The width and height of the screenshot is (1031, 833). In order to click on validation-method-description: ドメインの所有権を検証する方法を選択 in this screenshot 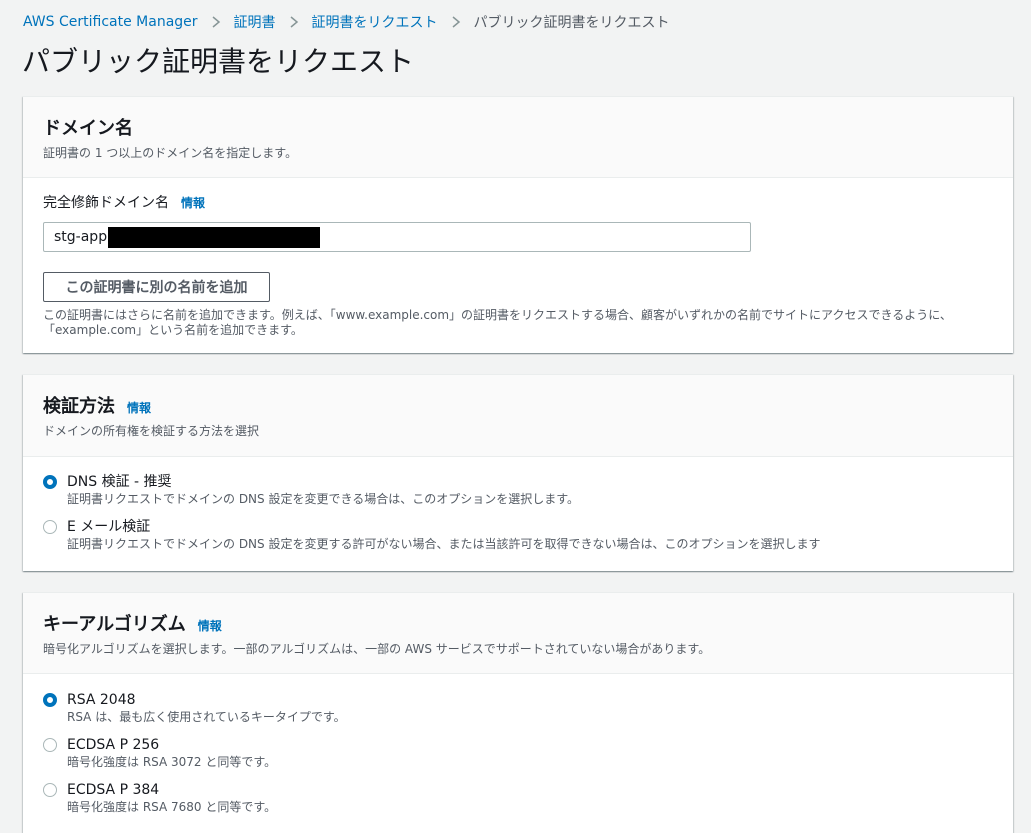, I will do `click(151, 431)`.